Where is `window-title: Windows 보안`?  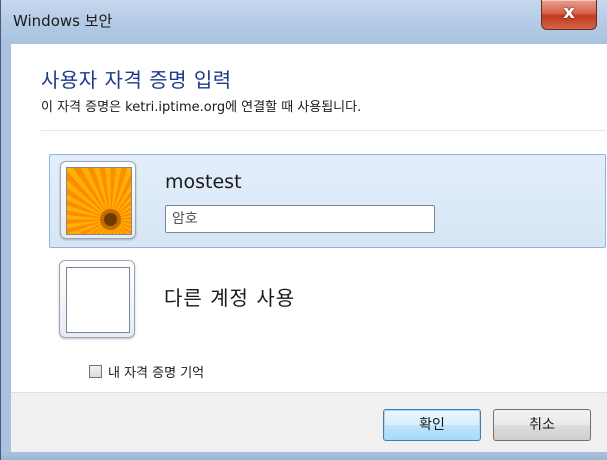 window-title: Windows 보안 is located at coordinates (63, 21).